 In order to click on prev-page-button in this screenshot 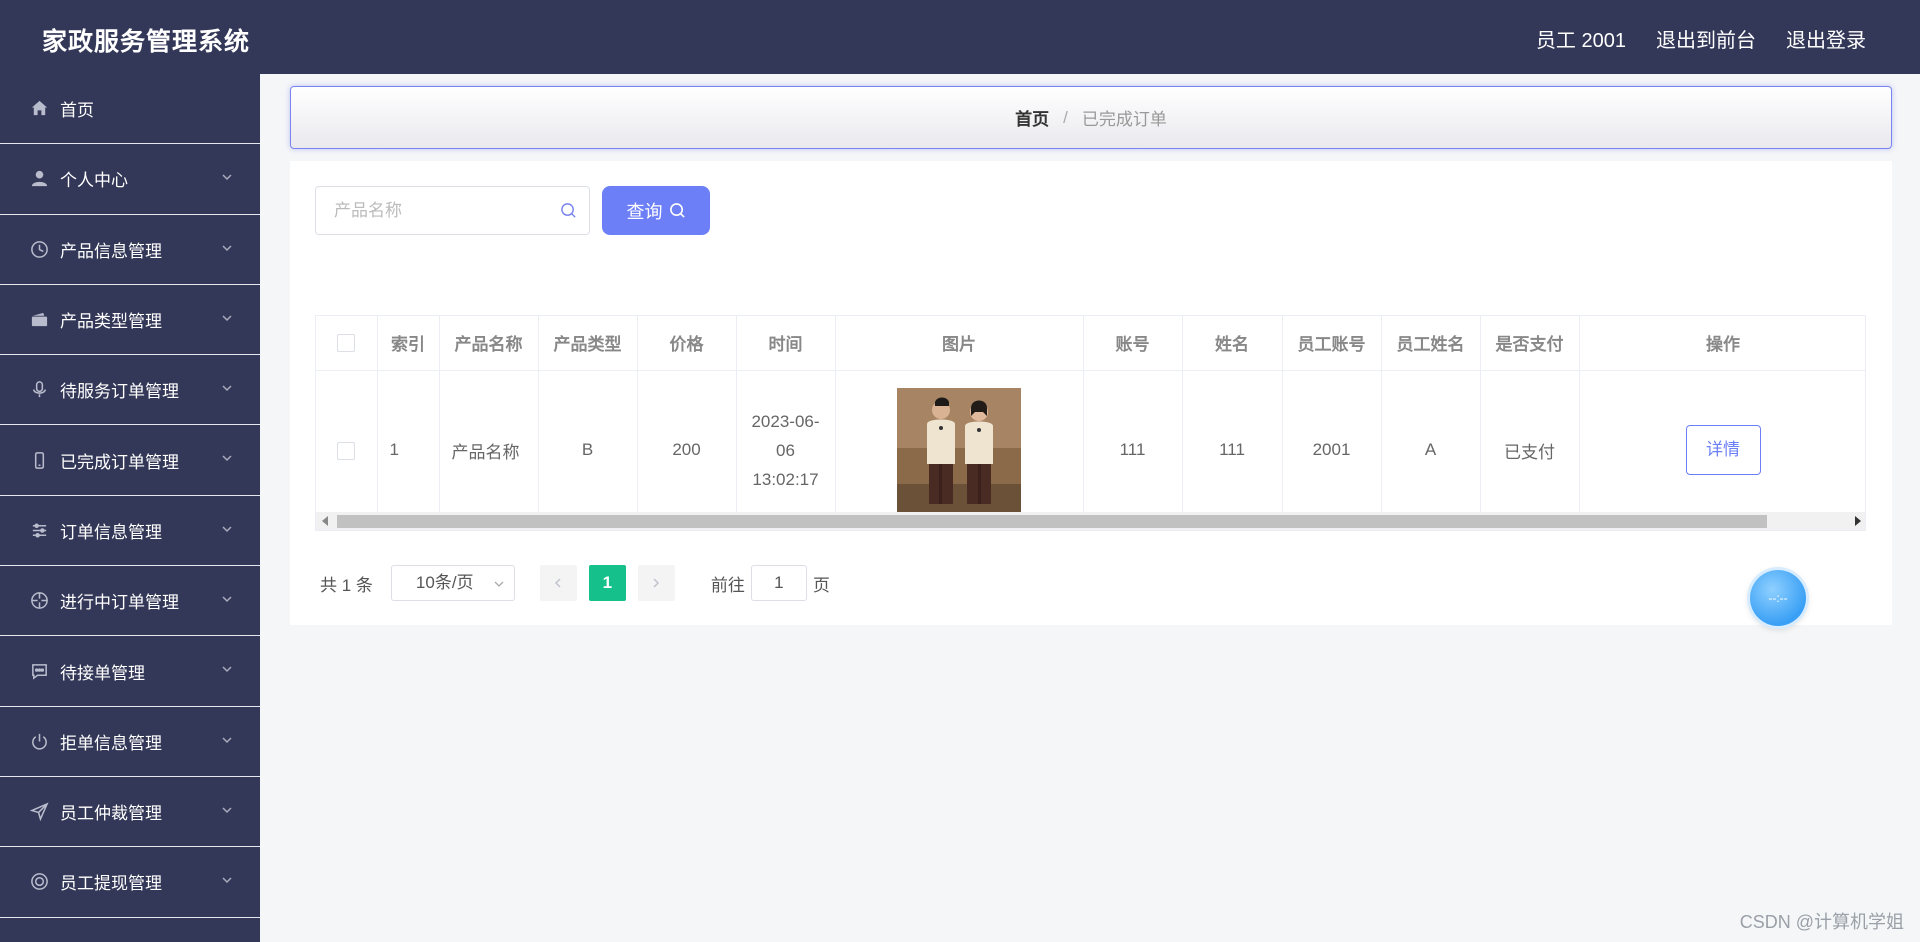, I will do `click(558, 583)`.